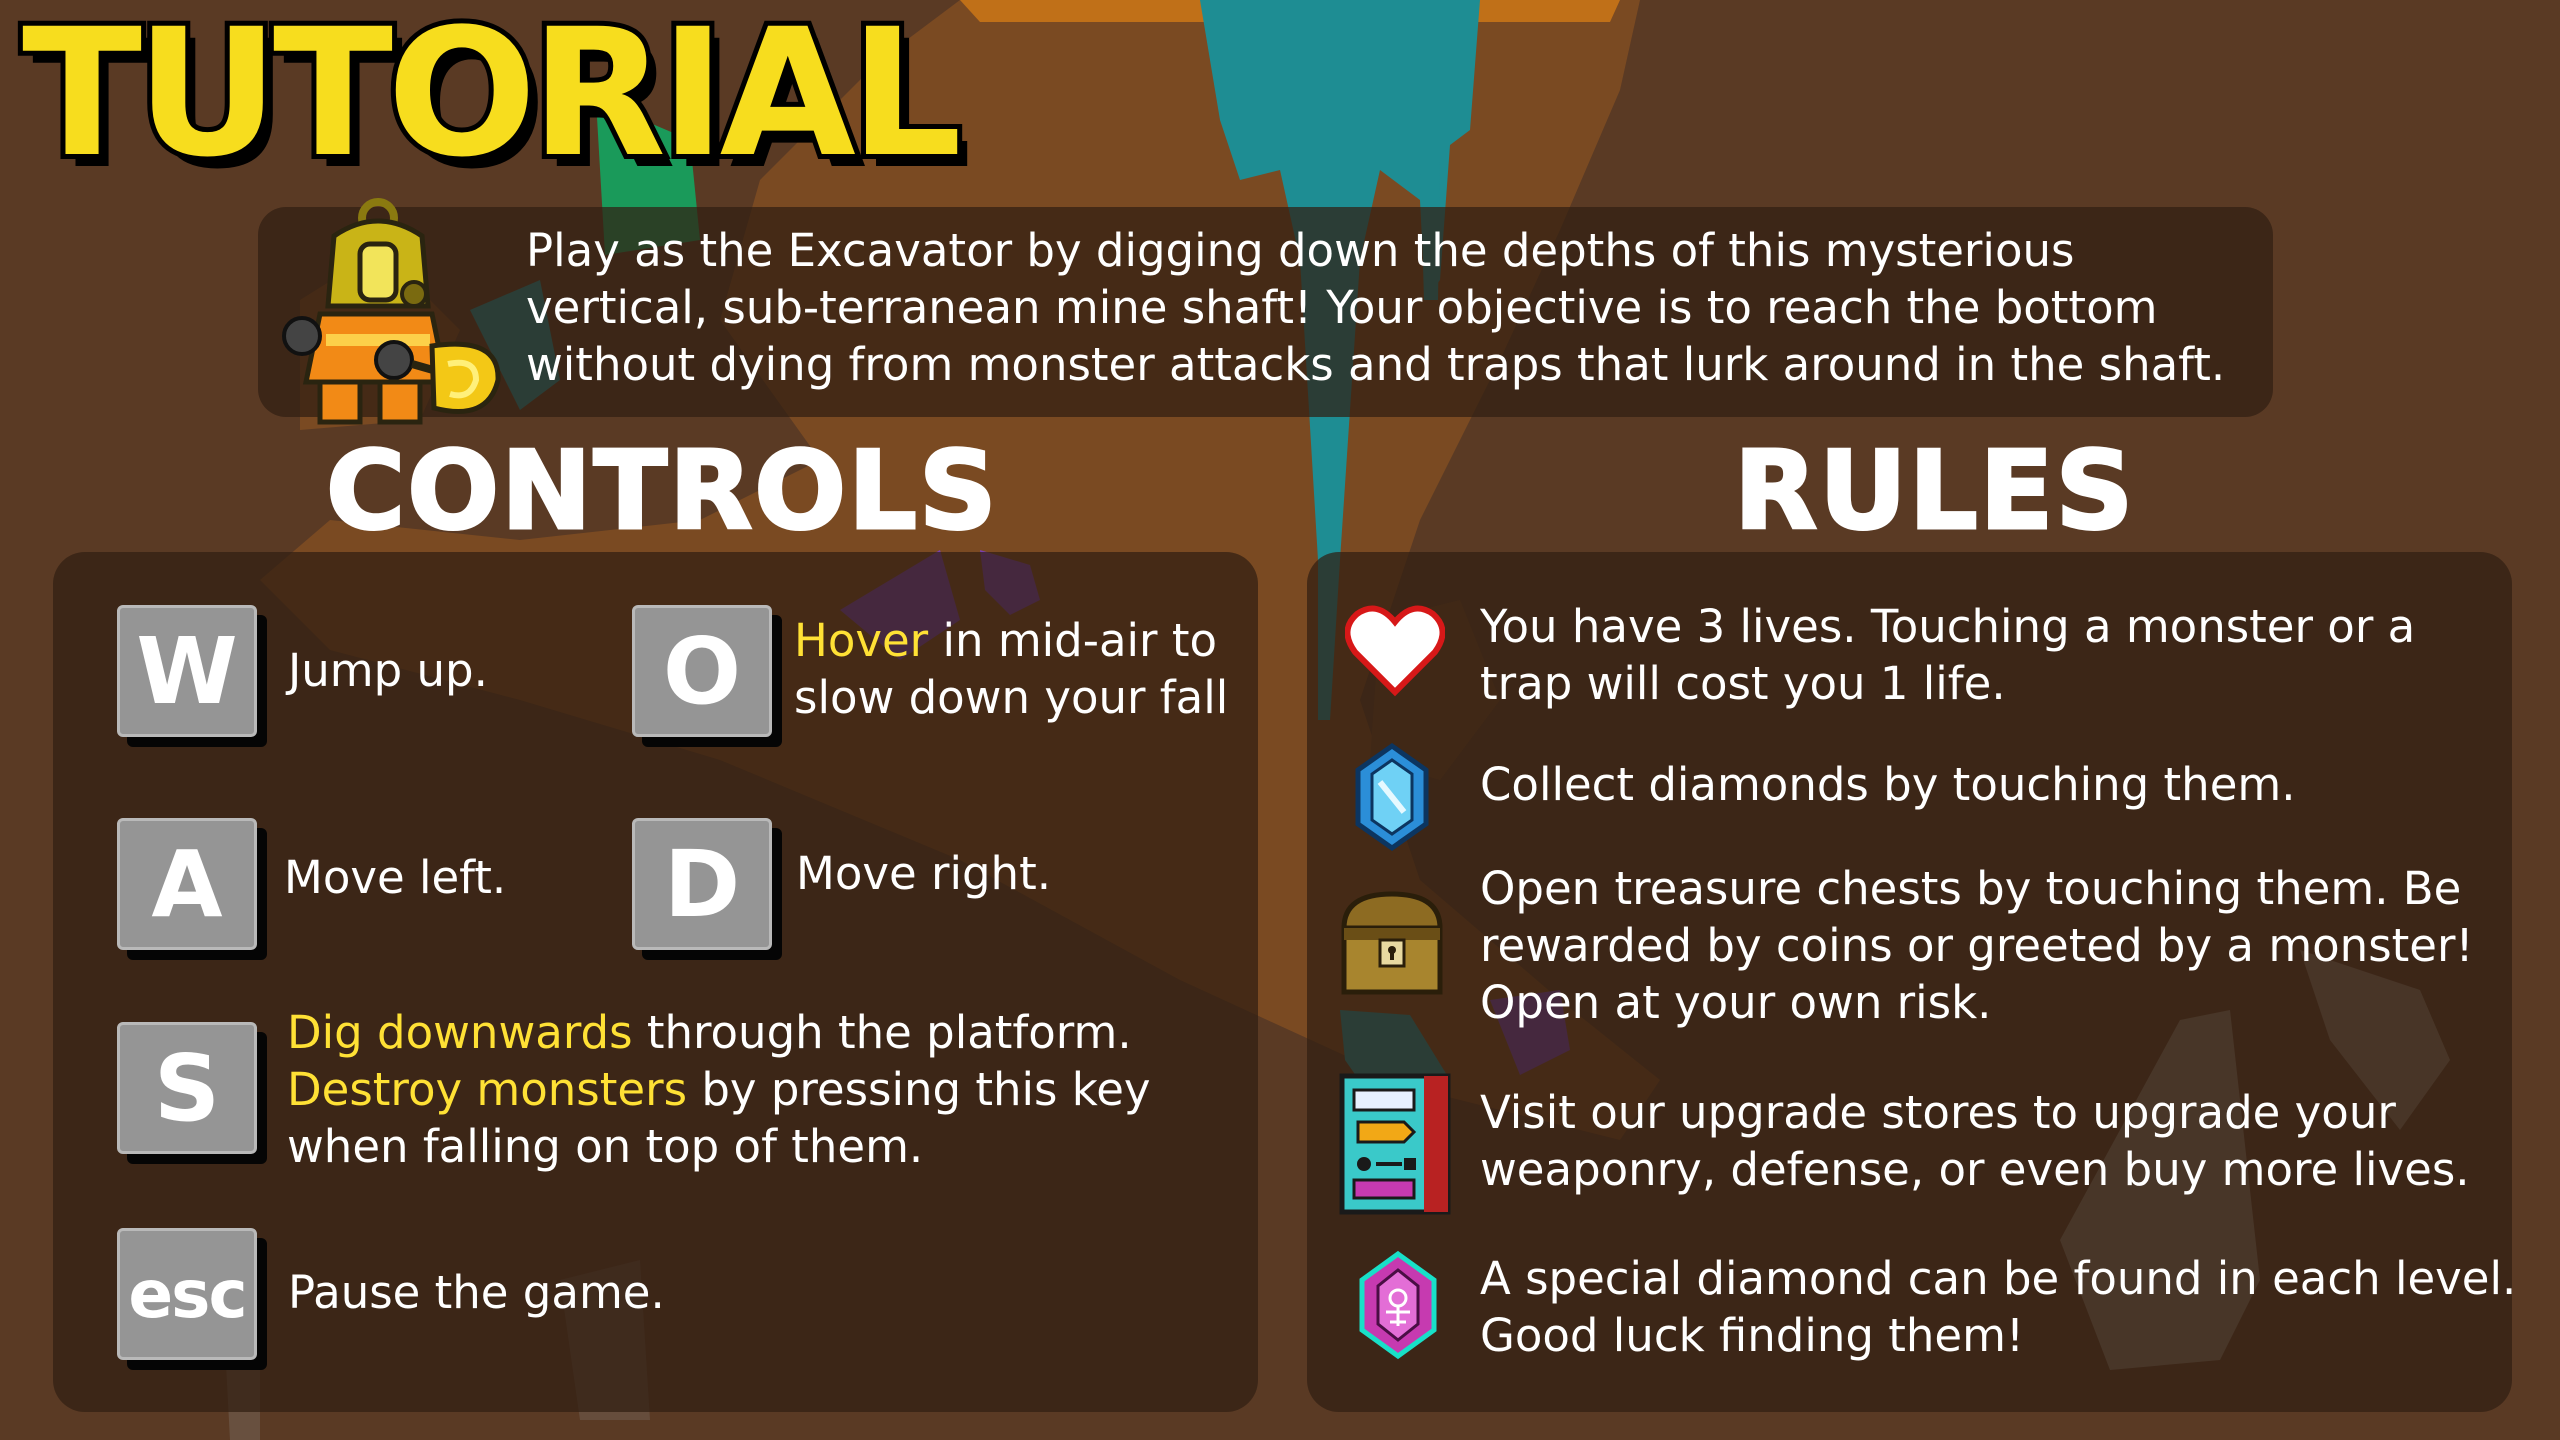 This screenshot has height=1440, width=2560. I want to click on destroy-monsters-highlight: Destroy monsters, so click(487, 1089).